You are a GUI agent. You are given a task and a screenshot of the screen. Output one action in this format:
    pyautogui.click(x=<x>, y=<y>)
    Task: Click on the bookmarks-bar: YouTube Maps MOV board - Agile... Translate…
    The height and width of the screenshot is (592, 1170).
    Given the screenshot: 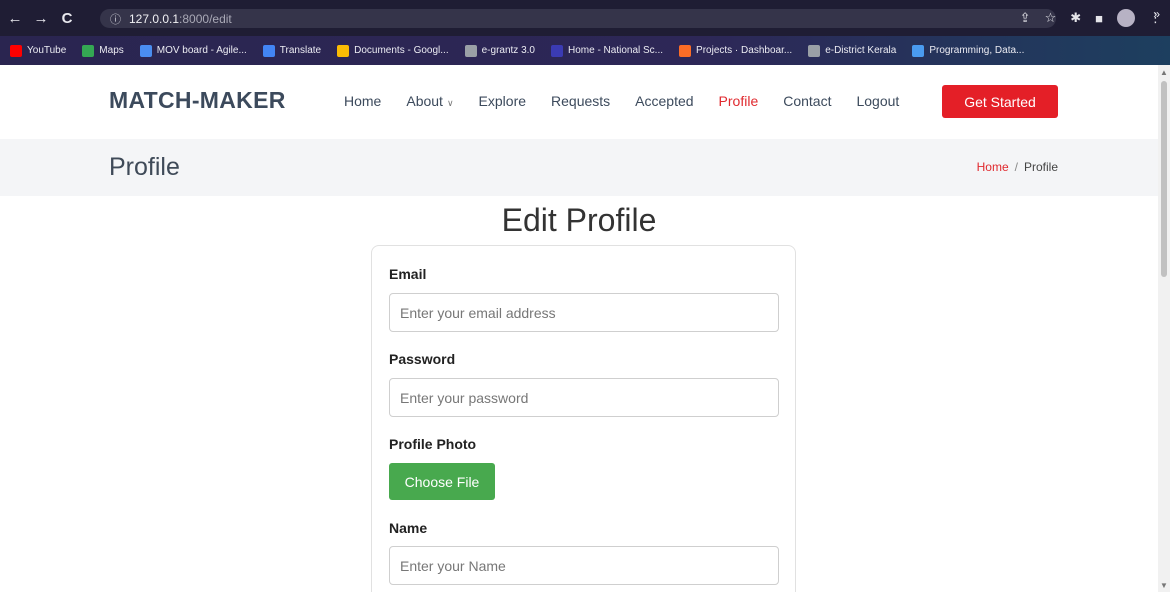 What is the action you would take?
    pyautogui.click(x=585, y=50)
    